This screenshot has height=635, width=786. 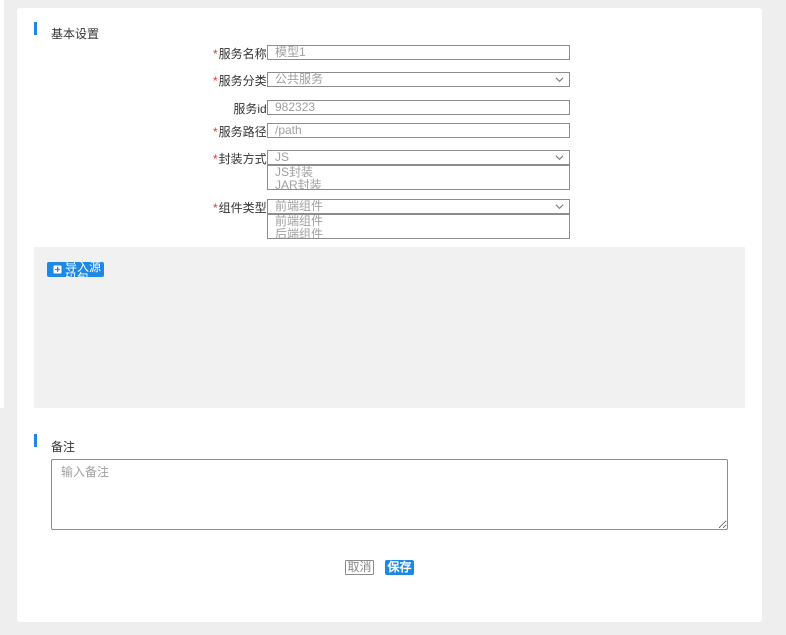 I want to click on packaging-option: JAR封装, so click(x=422, y=184).